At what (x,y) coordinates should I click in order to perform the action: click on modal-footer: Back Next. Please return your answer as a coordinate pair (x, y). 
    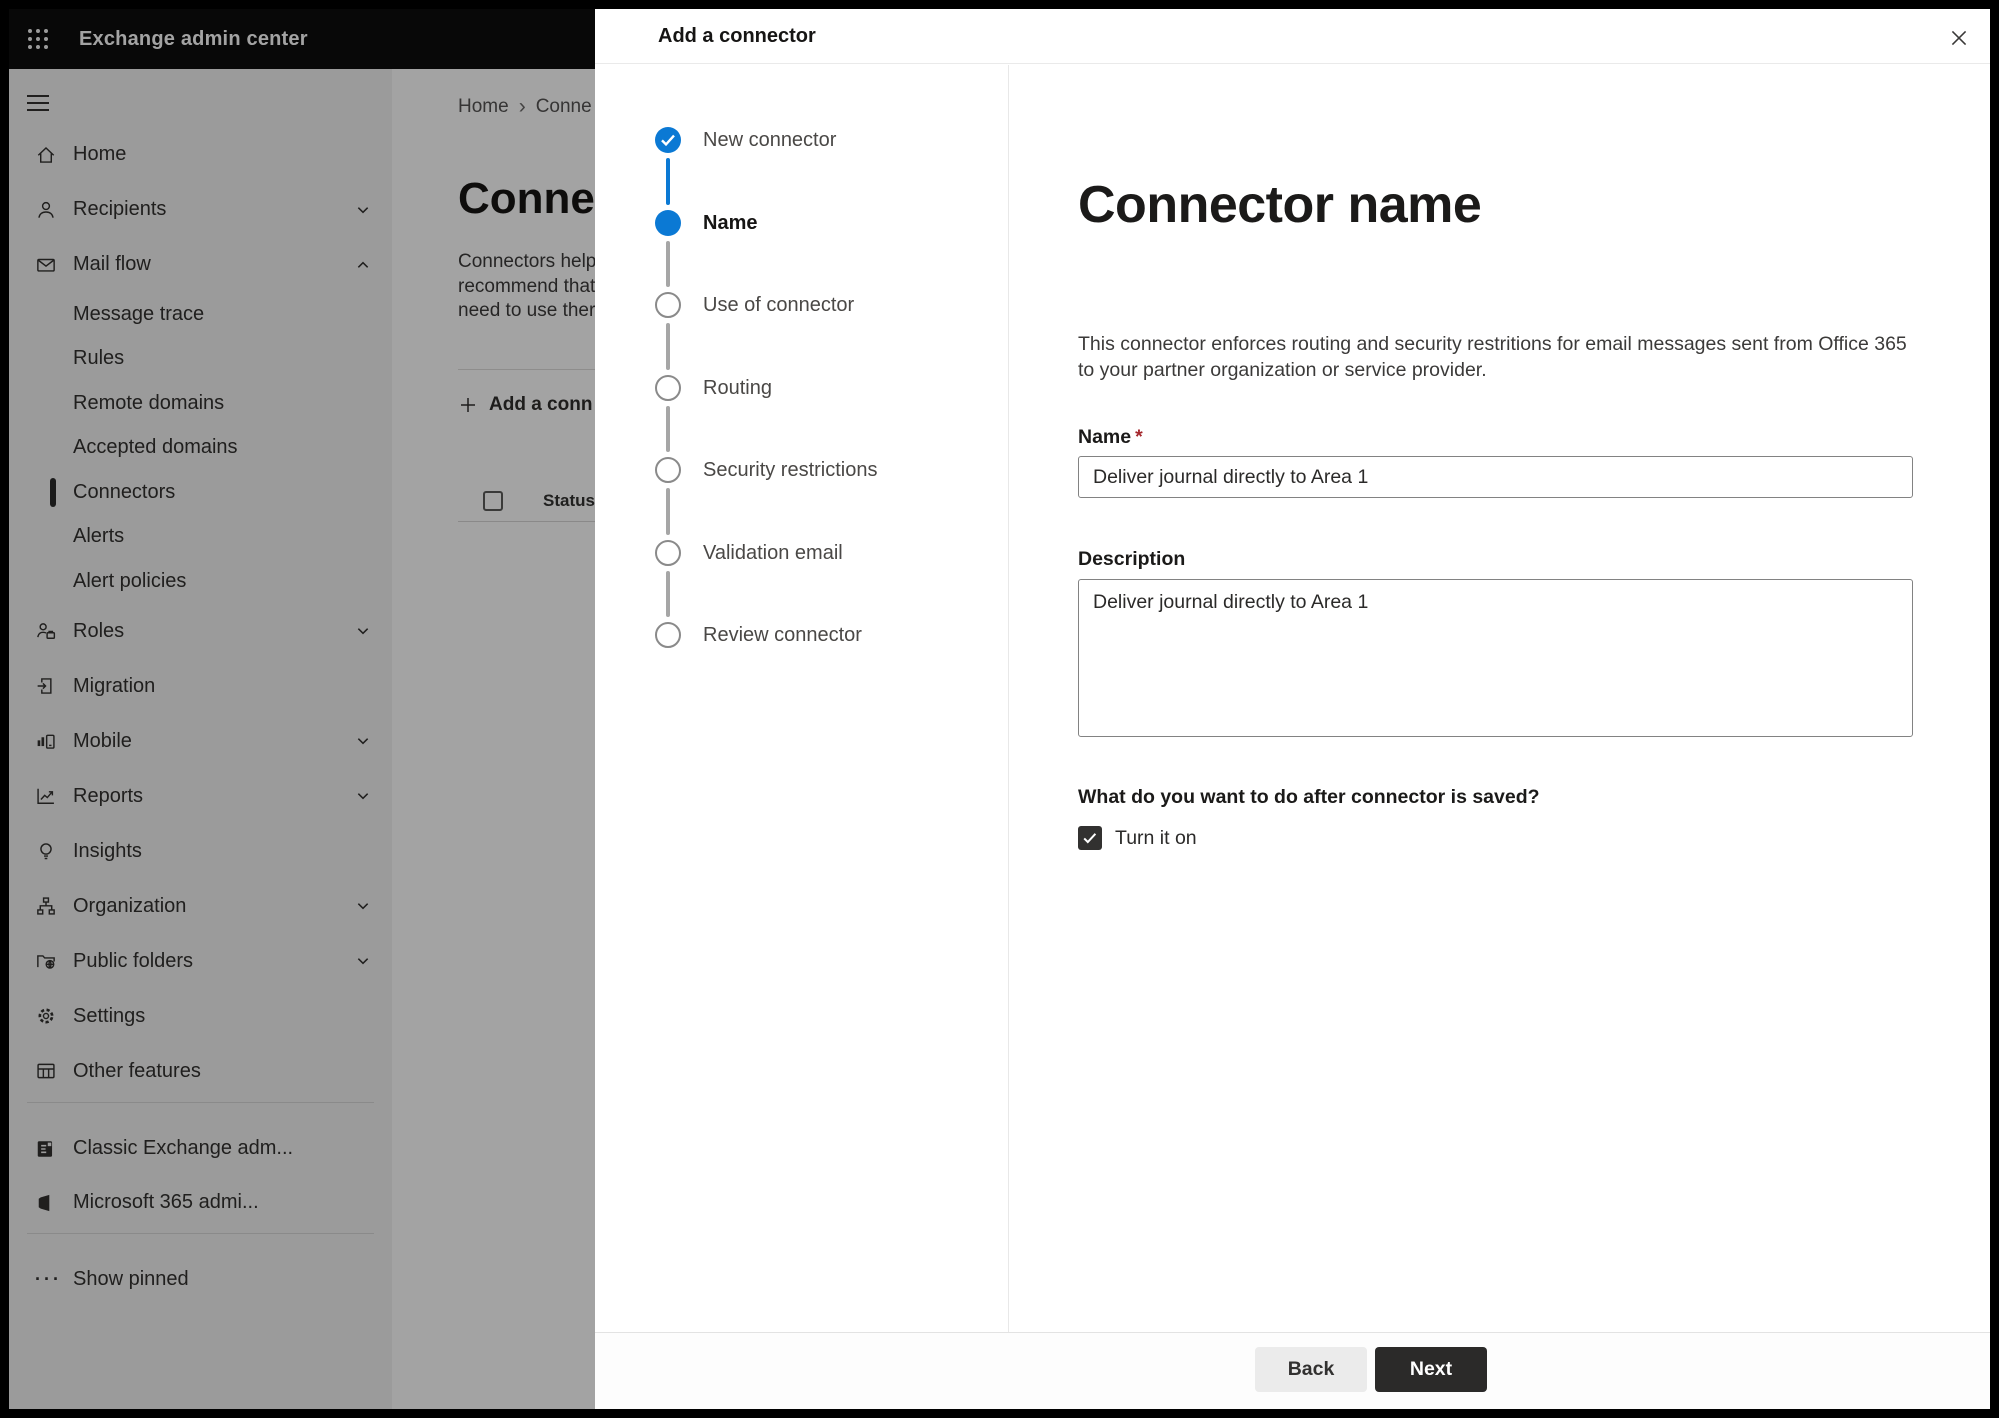
    Looking at the image, I should click on (1292, 1370).